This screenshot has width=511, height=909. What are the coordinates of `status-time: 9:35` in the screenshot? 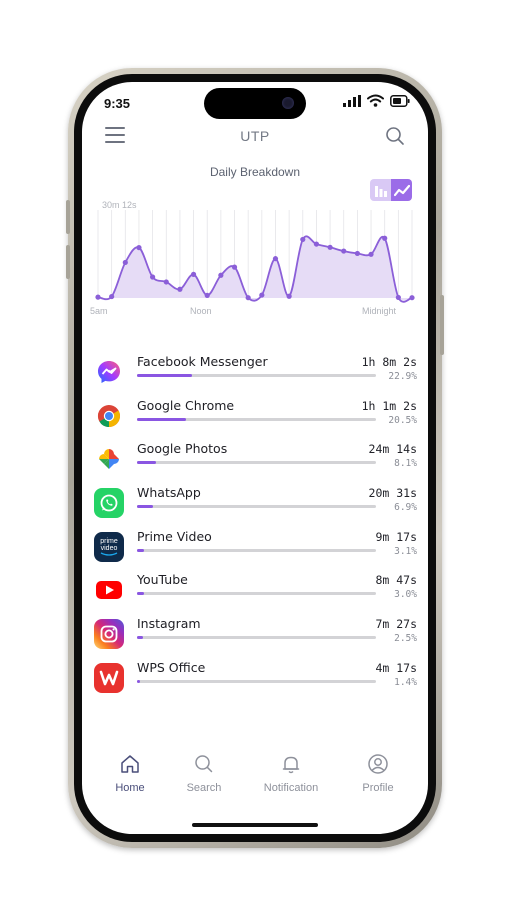 It's located at (117, 103).